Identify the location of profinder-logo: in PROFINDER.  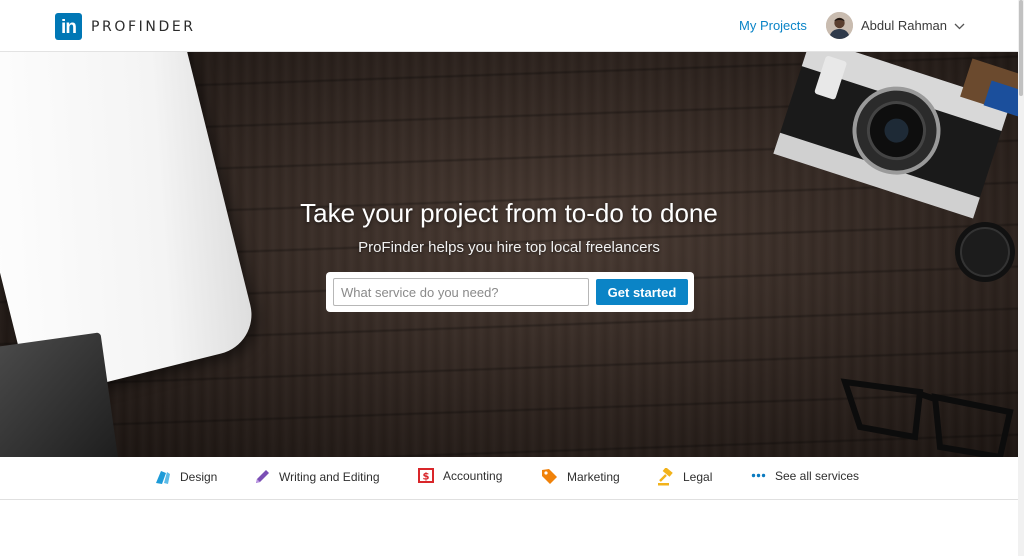
(125, 26).